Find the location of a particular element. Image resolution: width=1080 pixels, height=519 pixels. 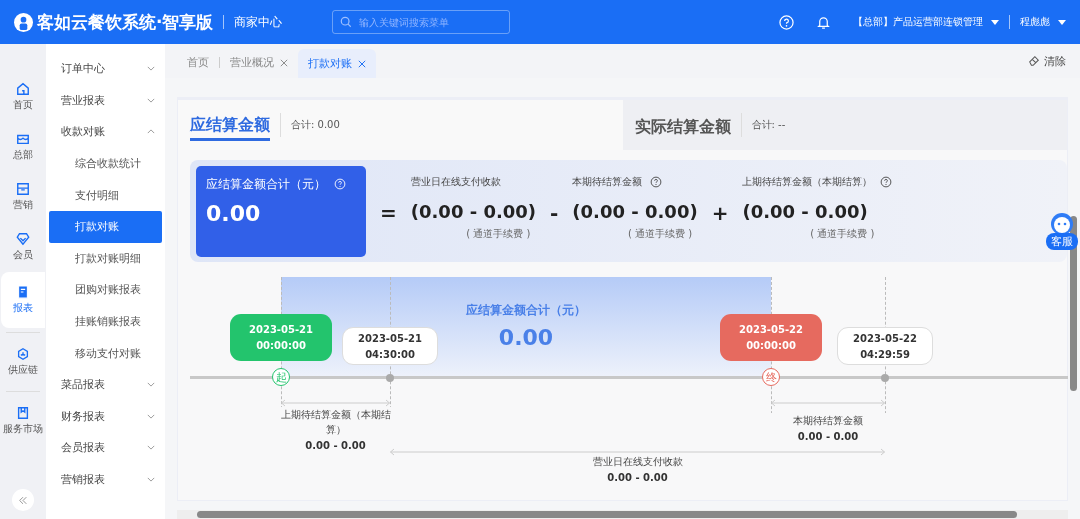

notification-bell-icon is located at coordinates (823, 22).